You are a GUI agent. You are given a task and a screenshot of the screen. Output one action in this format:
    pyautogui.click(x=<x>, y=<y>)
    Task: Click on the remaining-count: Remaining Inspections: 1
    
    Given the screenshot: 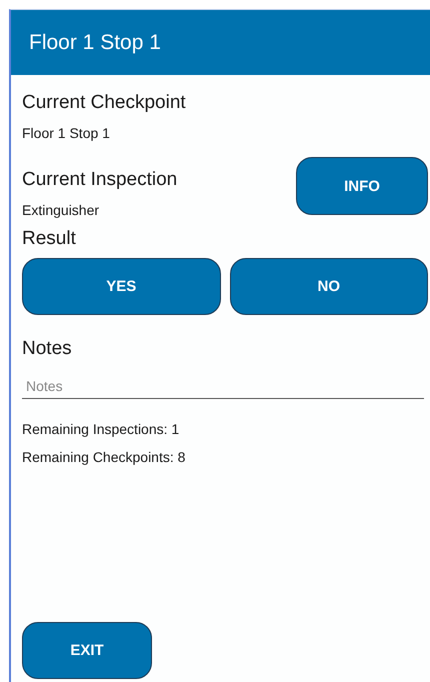 What is the action you would take?
    pyautogui.click(x=101, y=429)
    